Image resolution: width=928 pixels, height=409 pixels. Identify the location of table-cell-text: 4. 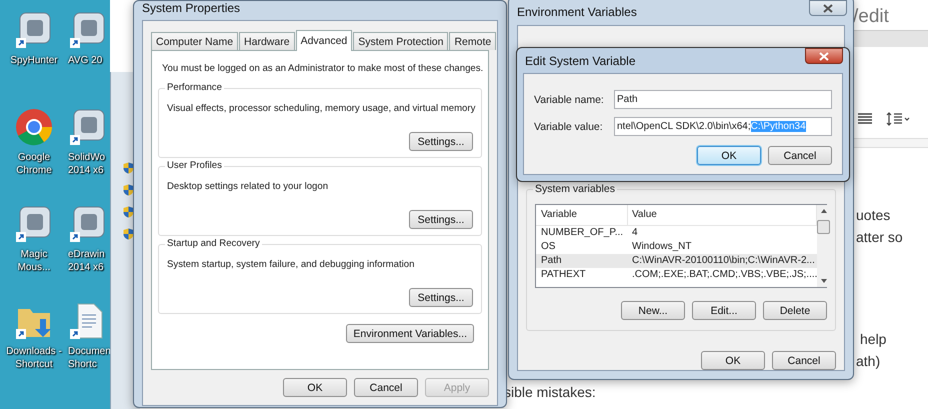
(635, 233).